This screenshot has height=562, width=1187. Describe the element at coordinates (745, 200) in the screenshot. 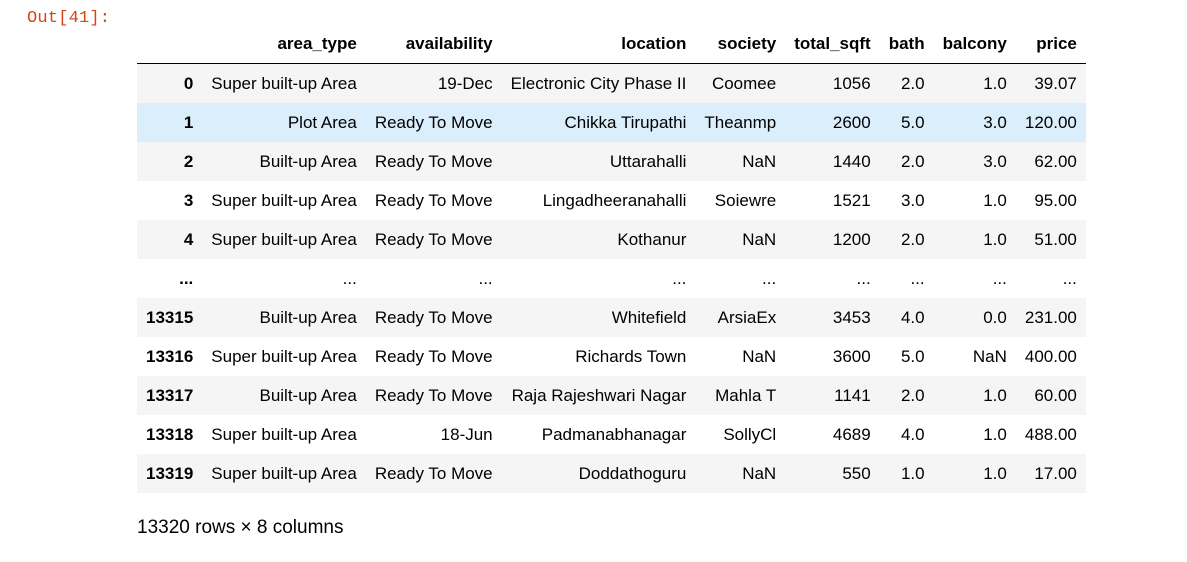

I see `table-cell-society: Soiewre` at that location.